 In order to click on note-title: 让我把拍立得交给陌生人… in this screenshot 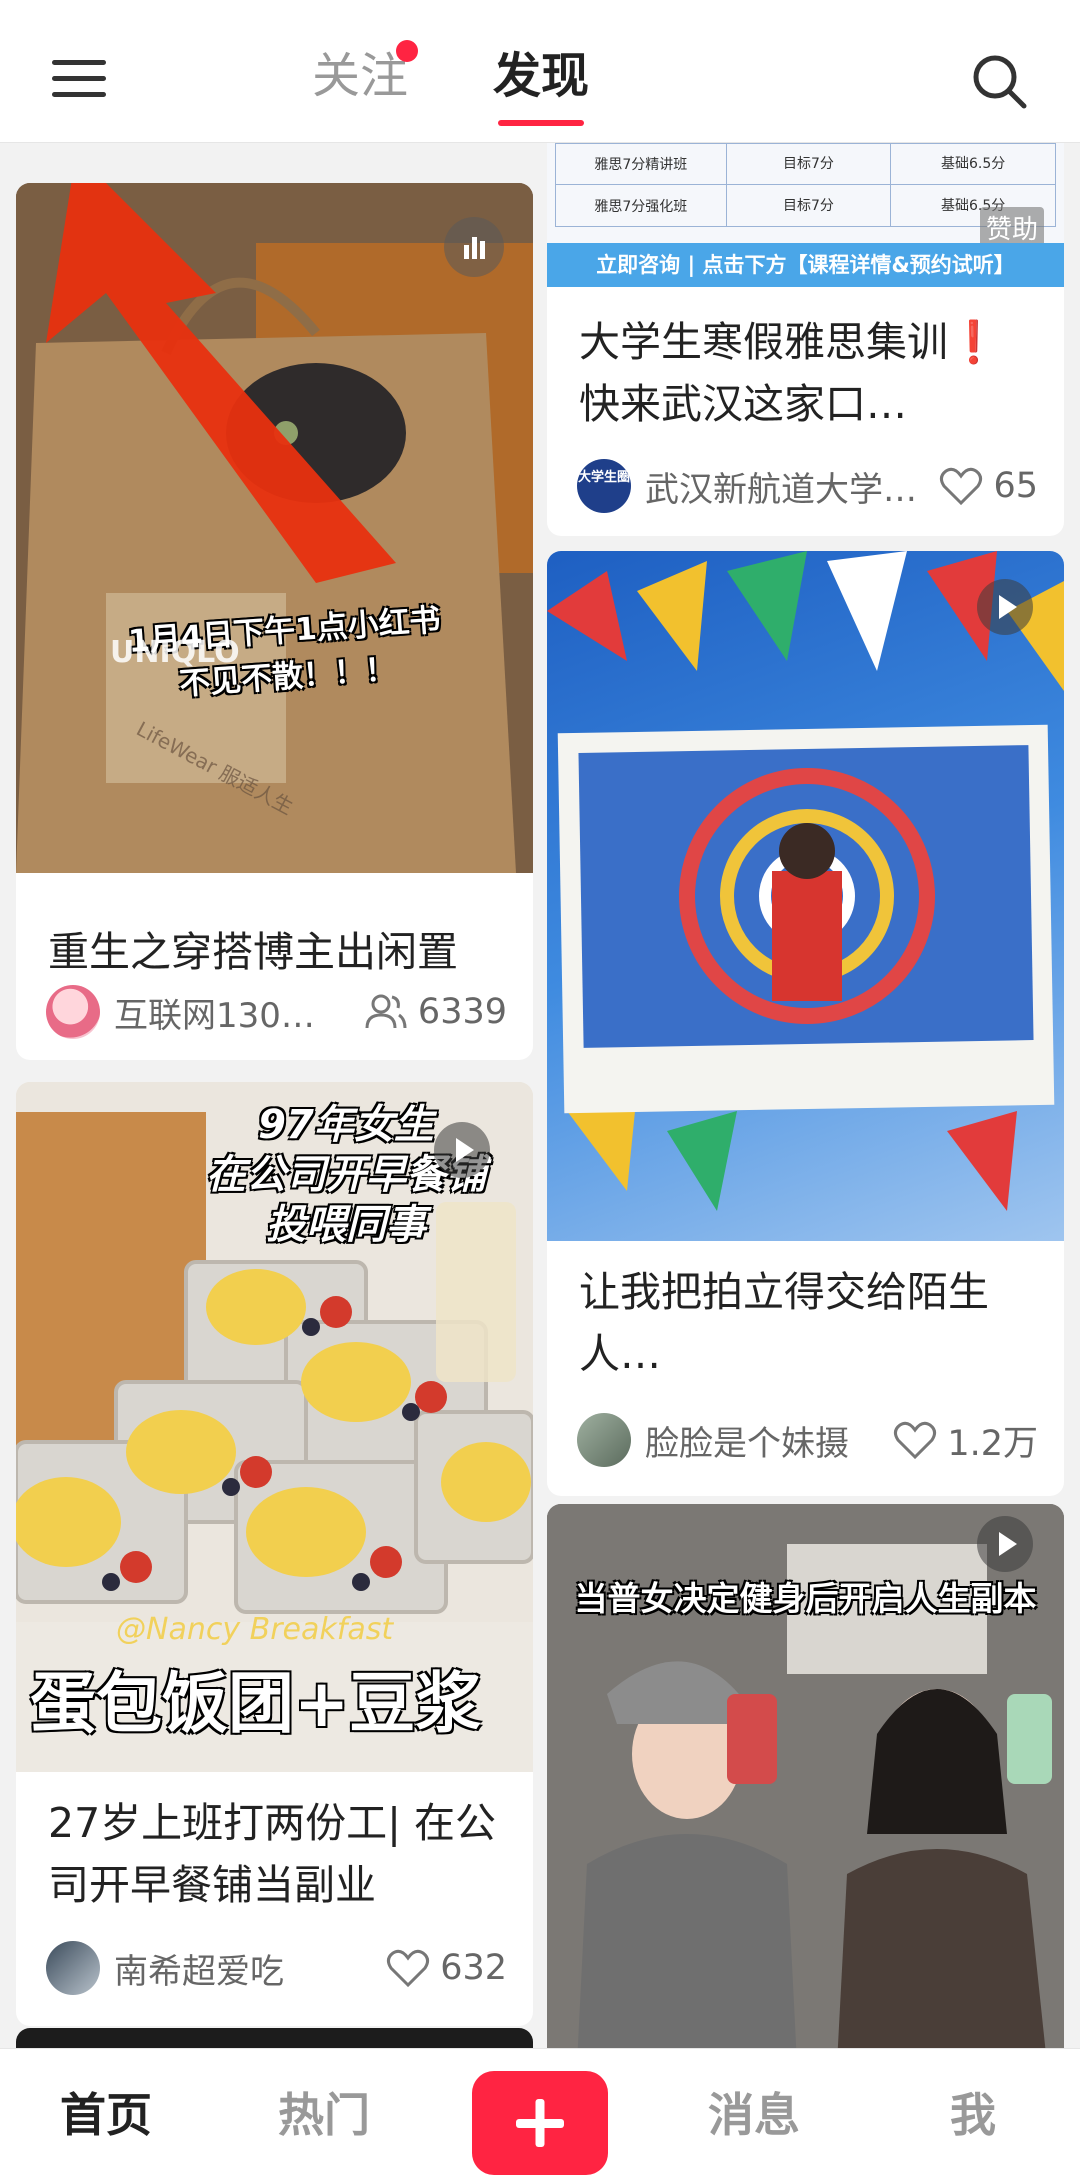, I will do `click(808, 1323)`.